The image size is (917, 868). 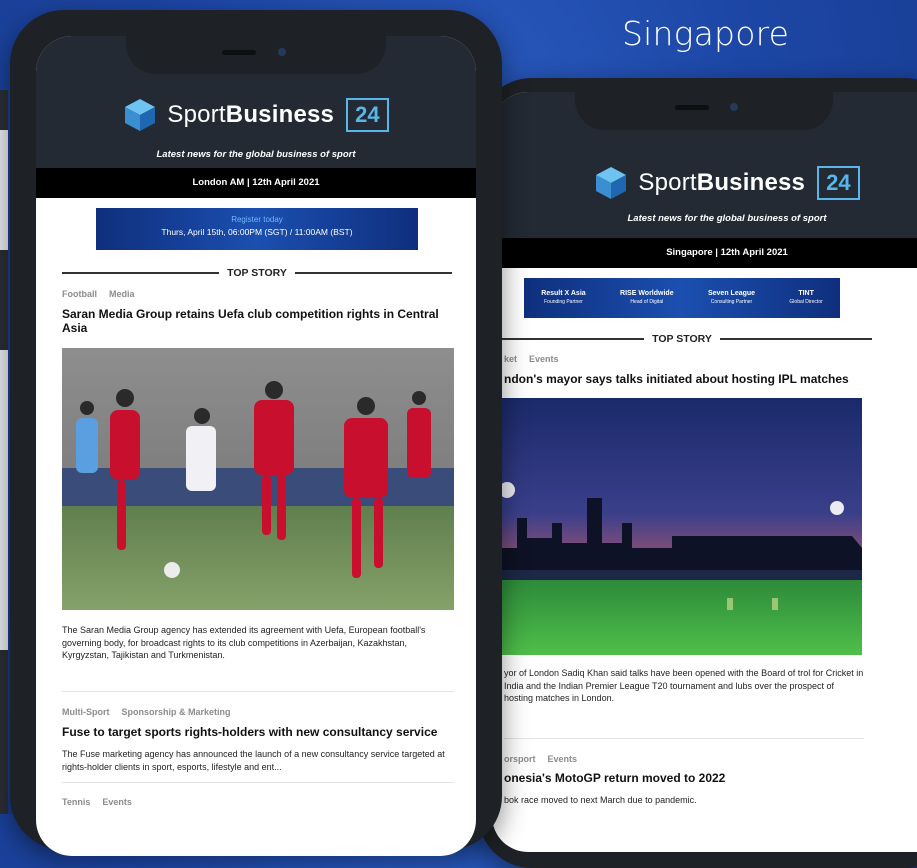 What do you see at coordinates (76, 802) in the screenshot?
I see `tag: Tennis` at bounding box center [76, 802].